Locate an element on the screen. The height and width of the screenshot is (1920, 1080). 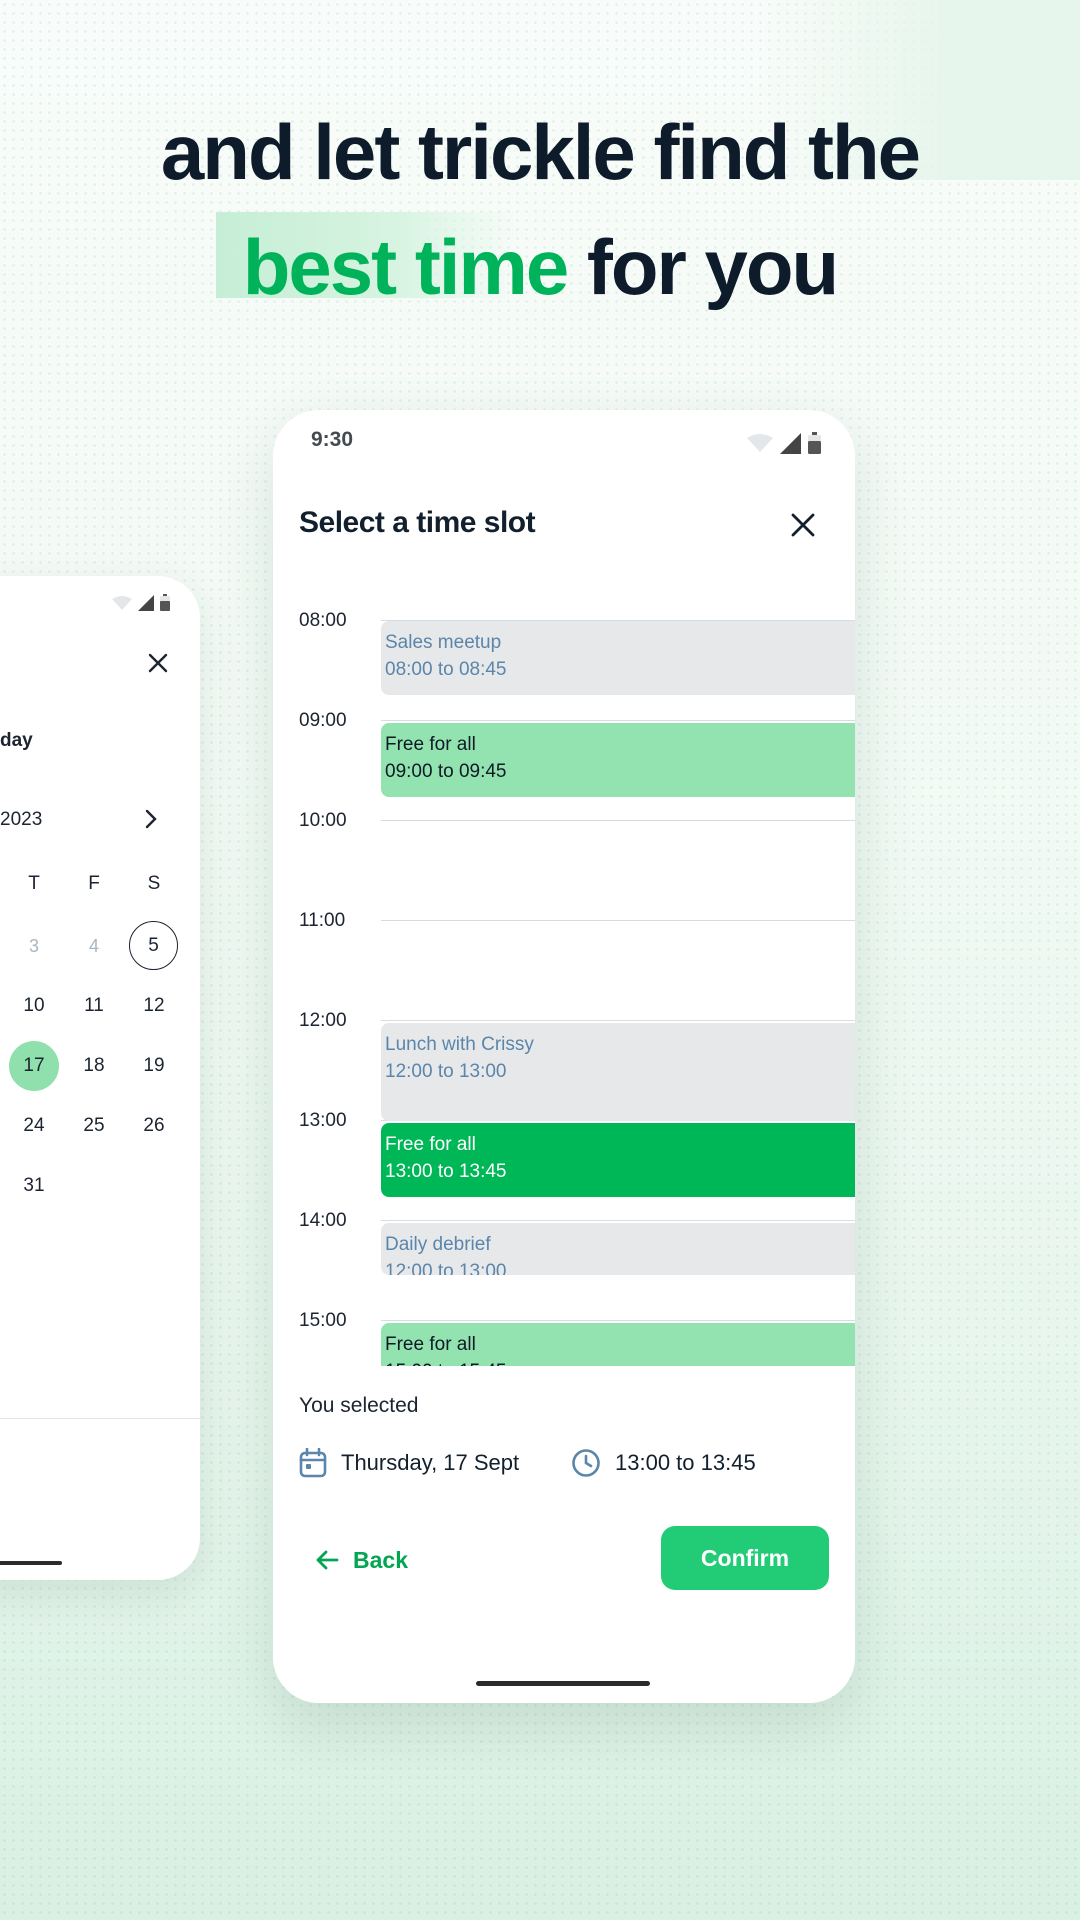
calendar-date: 12 is located at coordinates (154, 1006).